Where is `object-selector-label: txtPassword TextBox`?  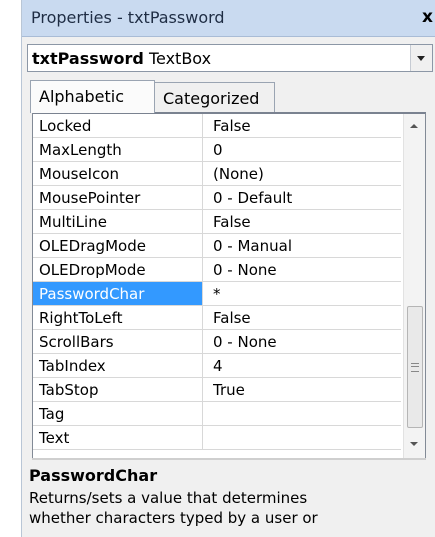 object-selector-label: txtPassword TextBox is located at coordinates (121, 58).